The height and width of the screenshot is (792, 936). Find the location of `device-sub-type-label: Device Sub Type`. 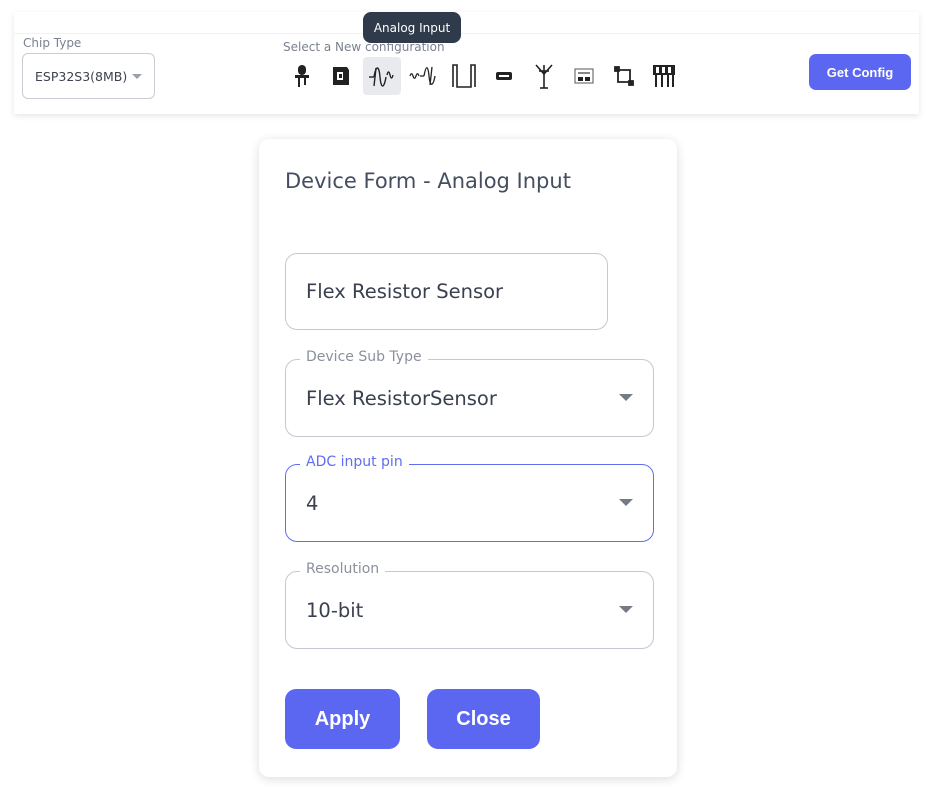

device-sub-type-label: Device Sub Type is located at coordinates (364, 357).